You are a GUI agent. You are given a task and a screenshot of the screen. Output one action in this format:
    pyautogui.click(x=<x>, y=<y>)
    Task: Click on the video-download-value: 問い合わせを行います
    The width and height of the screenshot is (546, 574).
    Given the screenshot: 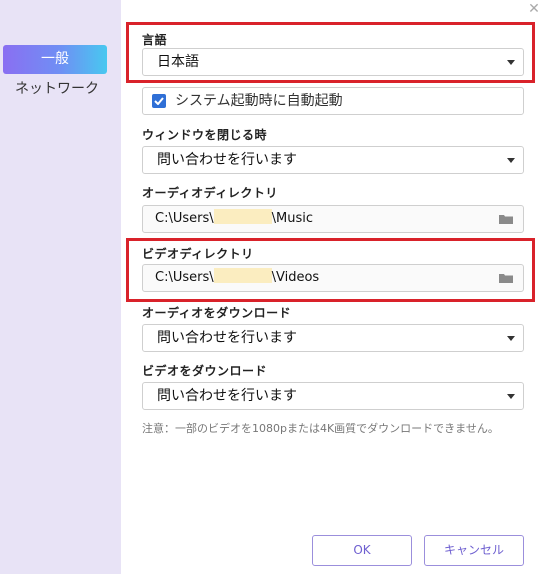 What is the action you would take?
    pyautogui.click(x=227, y=396)
    